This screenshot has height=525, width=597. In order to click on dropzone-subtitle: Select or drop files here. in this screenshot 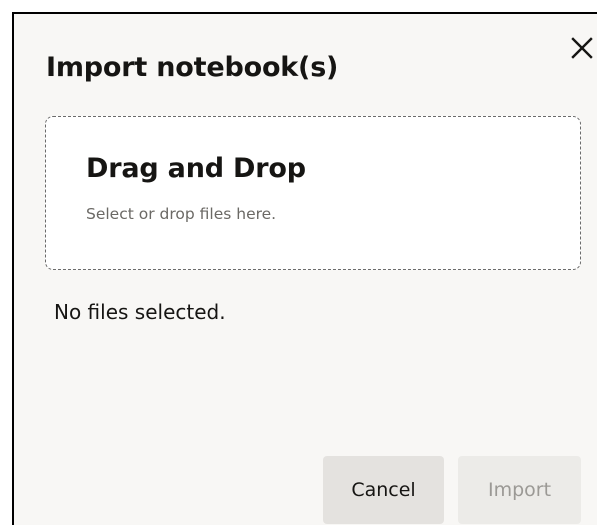, I will do `click(181, 214)`.